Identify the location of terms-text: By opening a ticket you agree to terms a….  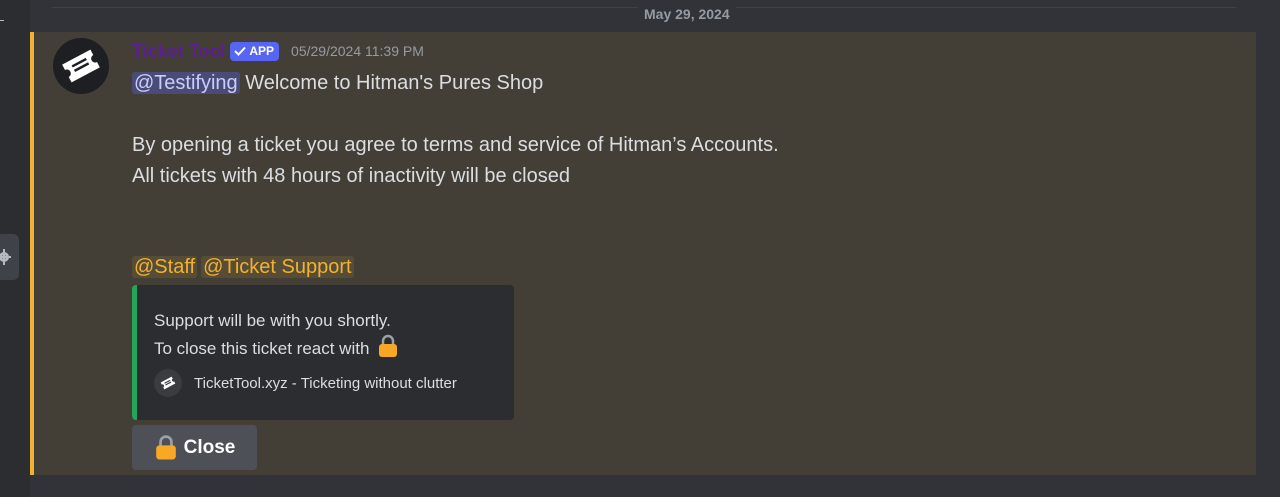
(455, 145).